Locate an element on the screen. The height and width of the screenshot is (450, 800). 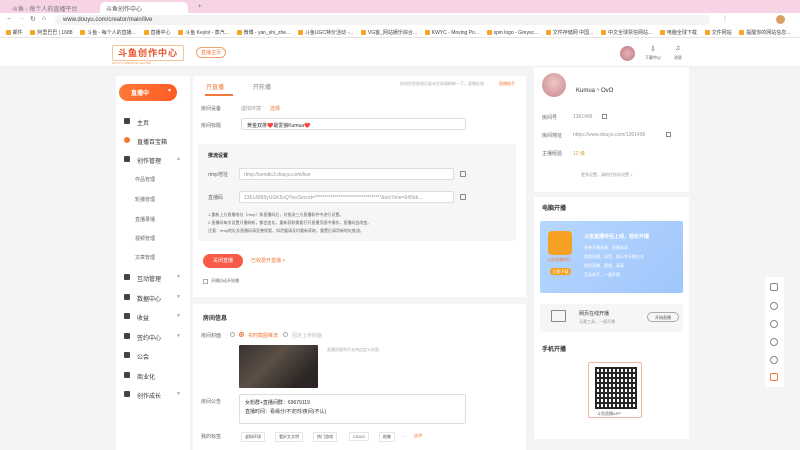
device-value: 虚拟环境 is located at coordinates (251, 109).